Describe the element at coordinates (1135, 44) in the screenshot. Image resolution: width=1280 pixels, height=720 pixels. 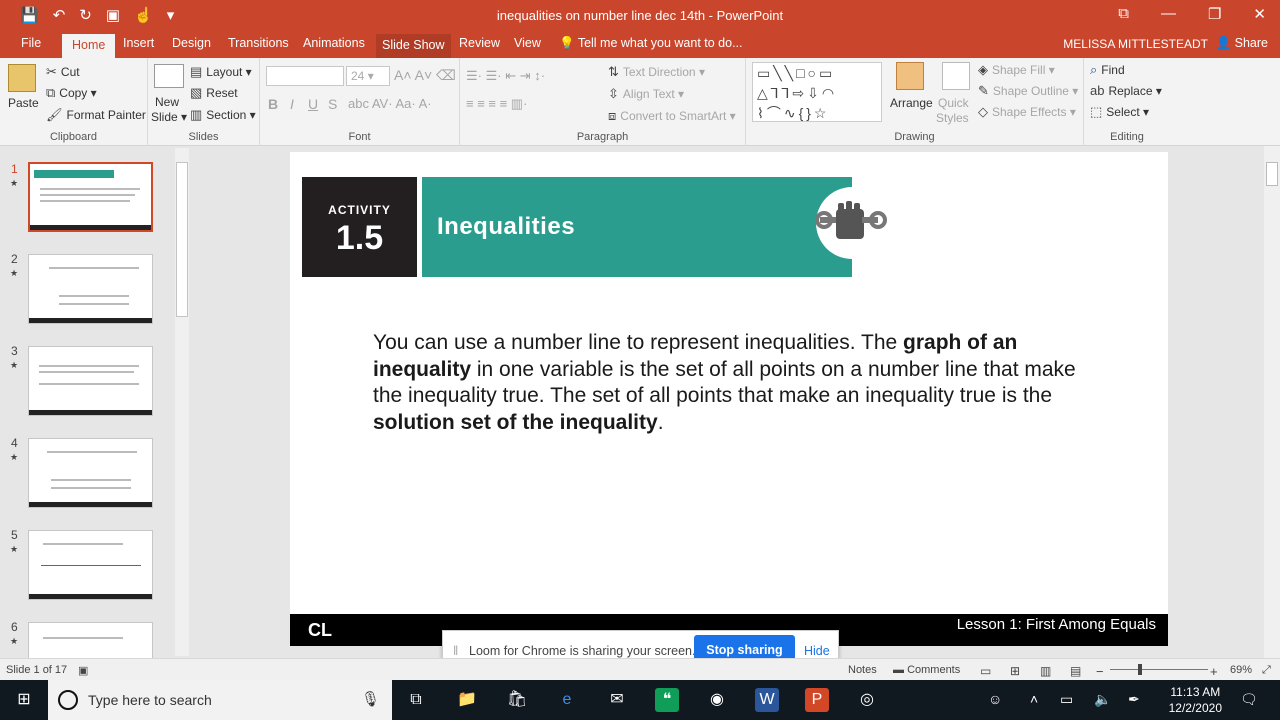
I see `user-name: MELISSA MITTLESTEADT` at that location.